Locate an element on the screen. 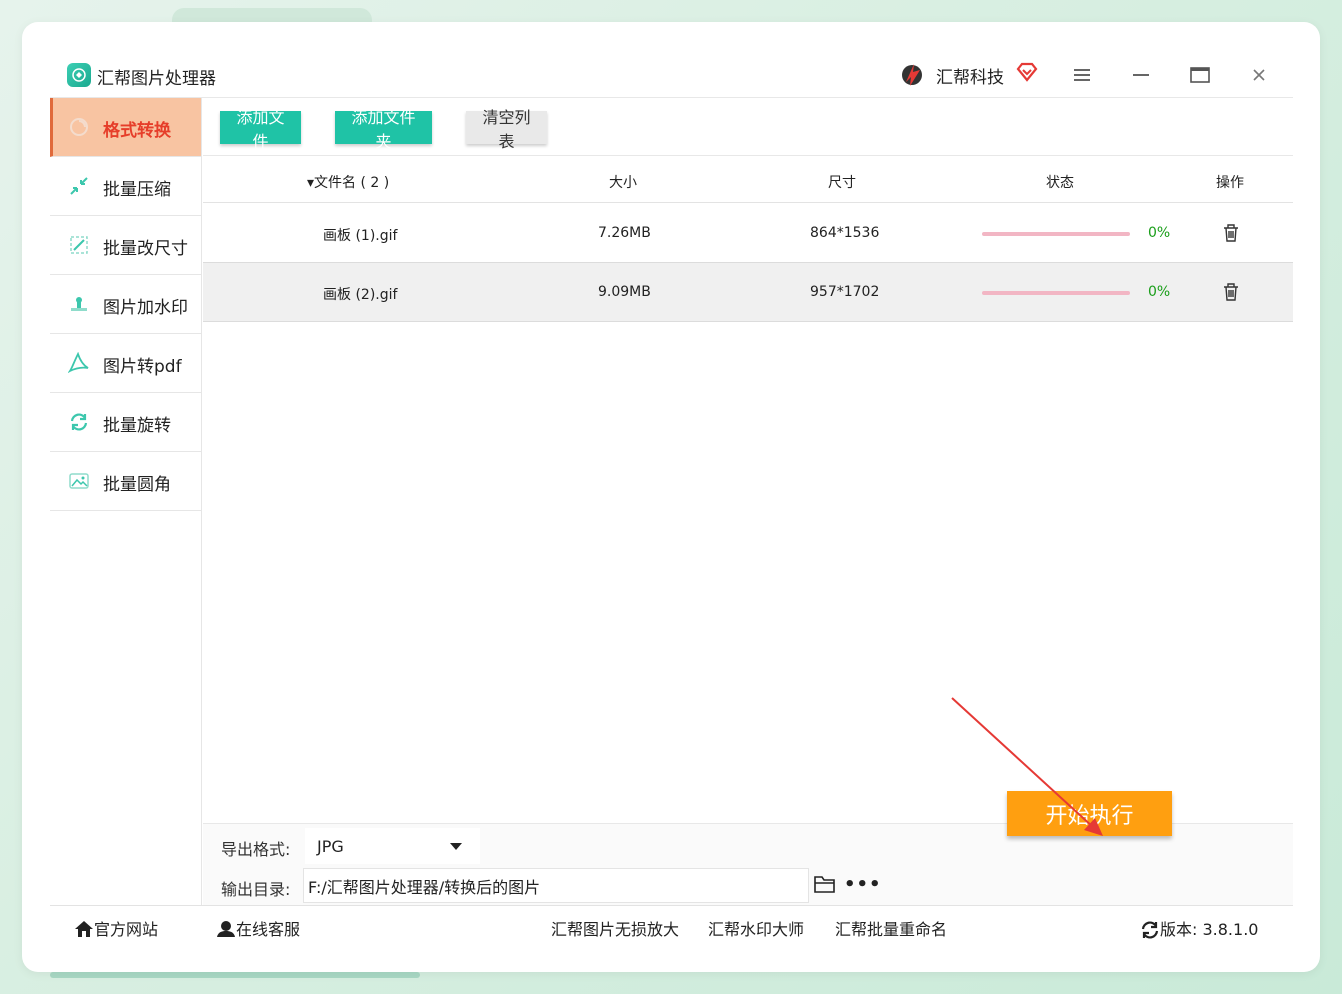 The height and width of the screenshot is (994, 1342). sidebar-item-label: 批量旋转 is located at coordinates (137, 426).